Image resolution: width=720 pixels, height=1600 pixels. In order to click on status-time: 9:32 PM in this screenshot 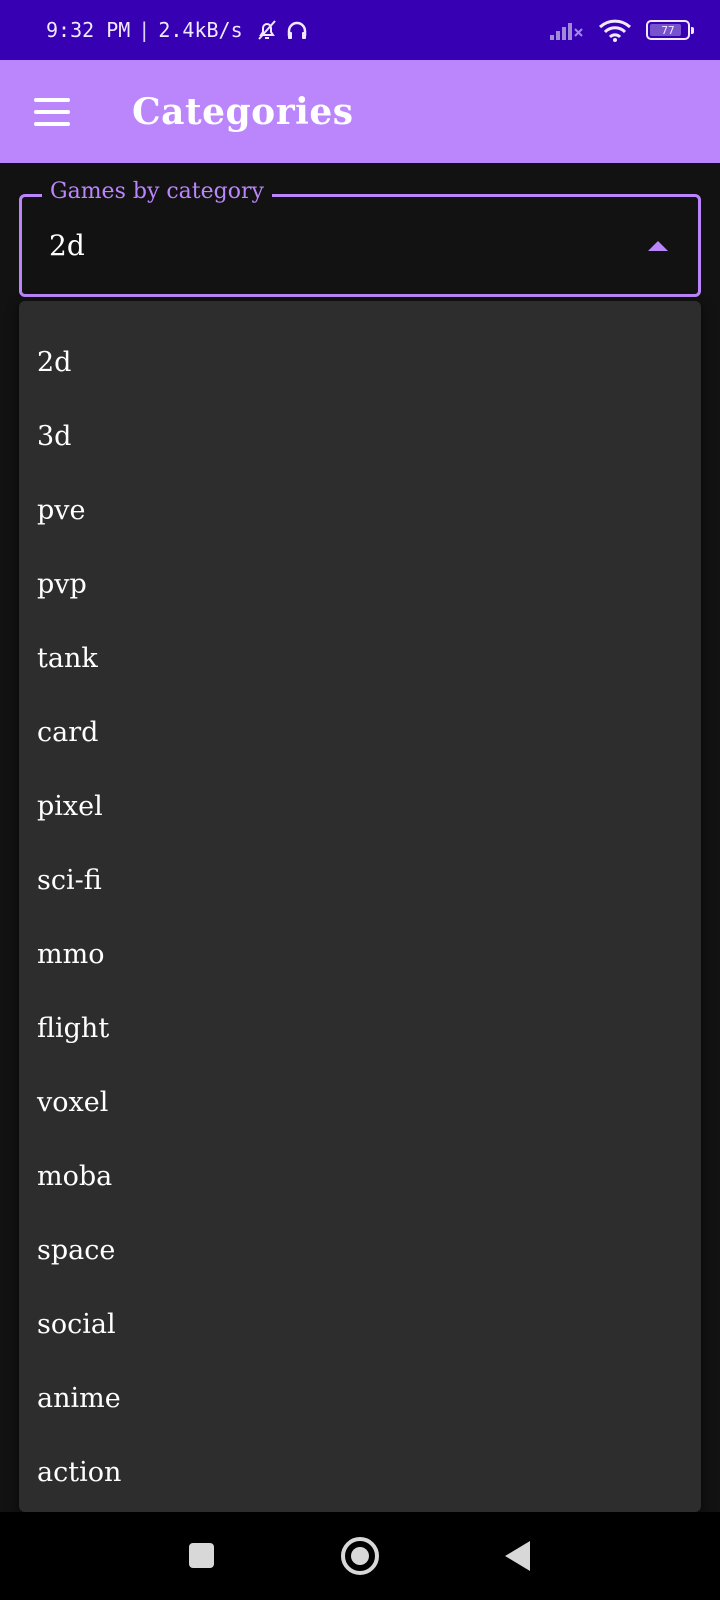, I will do `click(88, 30)`.